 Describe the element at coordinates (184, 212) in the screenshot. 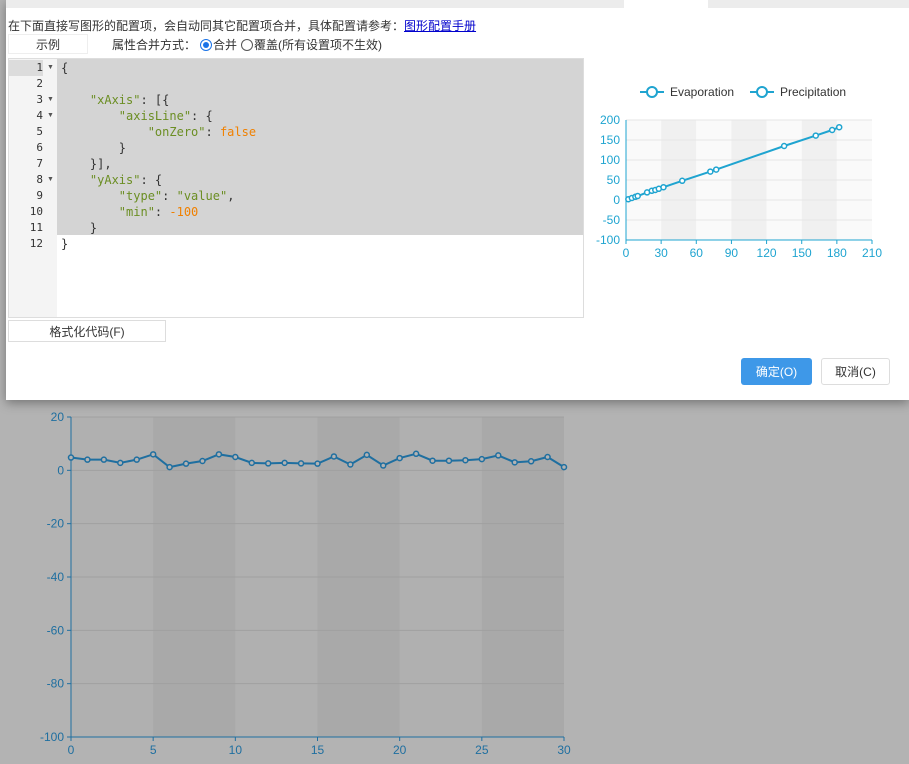

I see `code-token: -100` at that location.